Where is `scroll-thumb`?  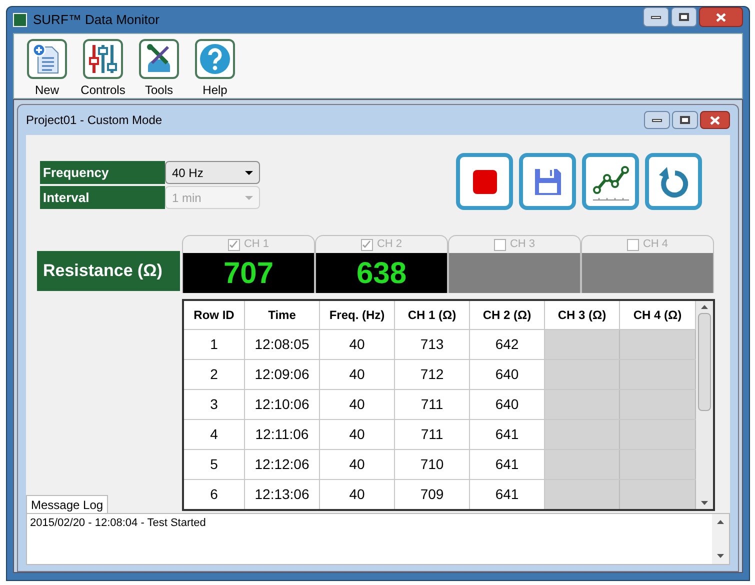
scroll-thumb is located at coordinates (704, 362).